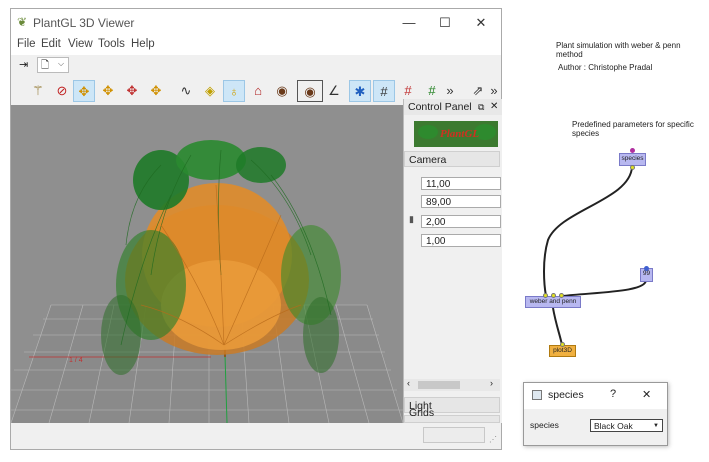 The height and width of the screenshot is (462, 709). I want to click on chevron-down-icon: ▼, so click(656, 426).